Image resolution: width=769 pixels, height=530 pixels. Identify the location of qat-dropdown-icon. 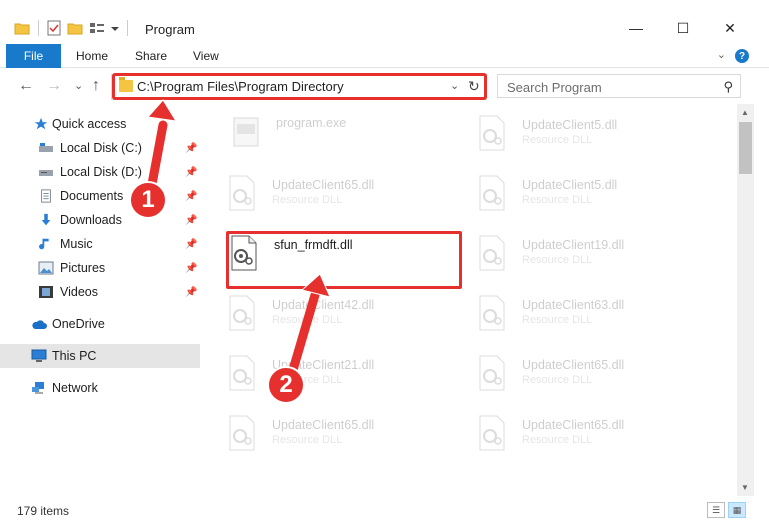
(115, 28).